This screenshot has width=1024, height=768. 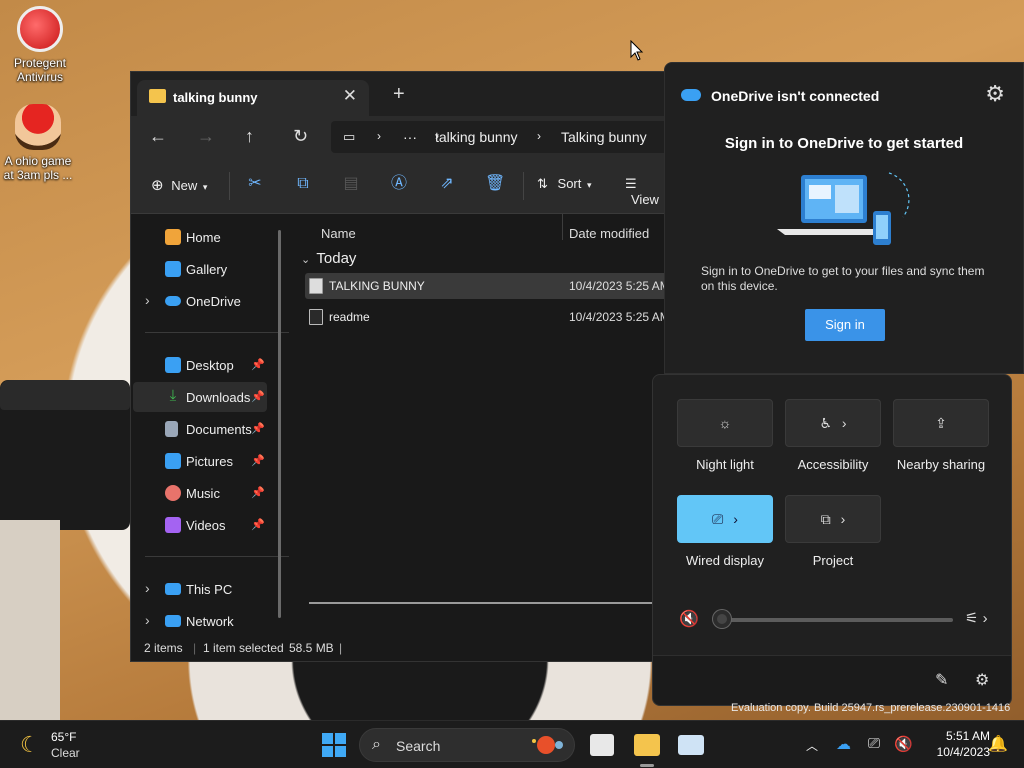 I want to click on text-file-icon, so click(x=316, y=317).